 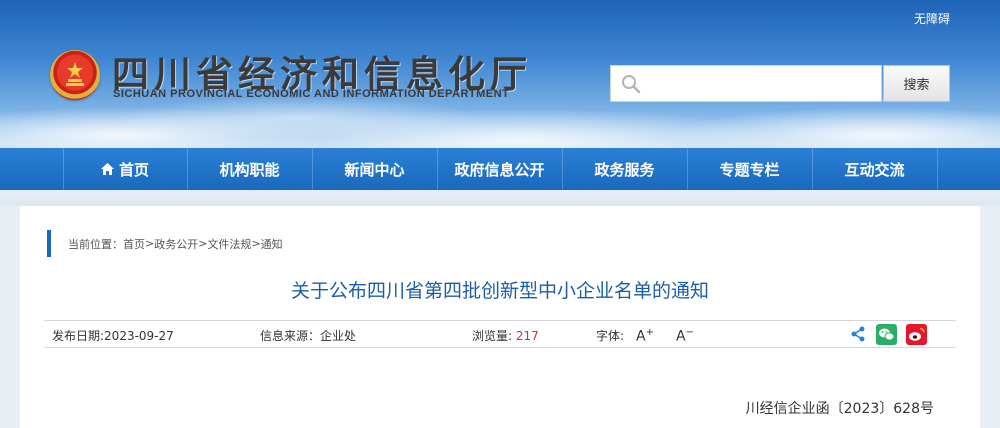 I want to click on breadcrumb-prefix: 当前位置：, so click(x=95, y=244).